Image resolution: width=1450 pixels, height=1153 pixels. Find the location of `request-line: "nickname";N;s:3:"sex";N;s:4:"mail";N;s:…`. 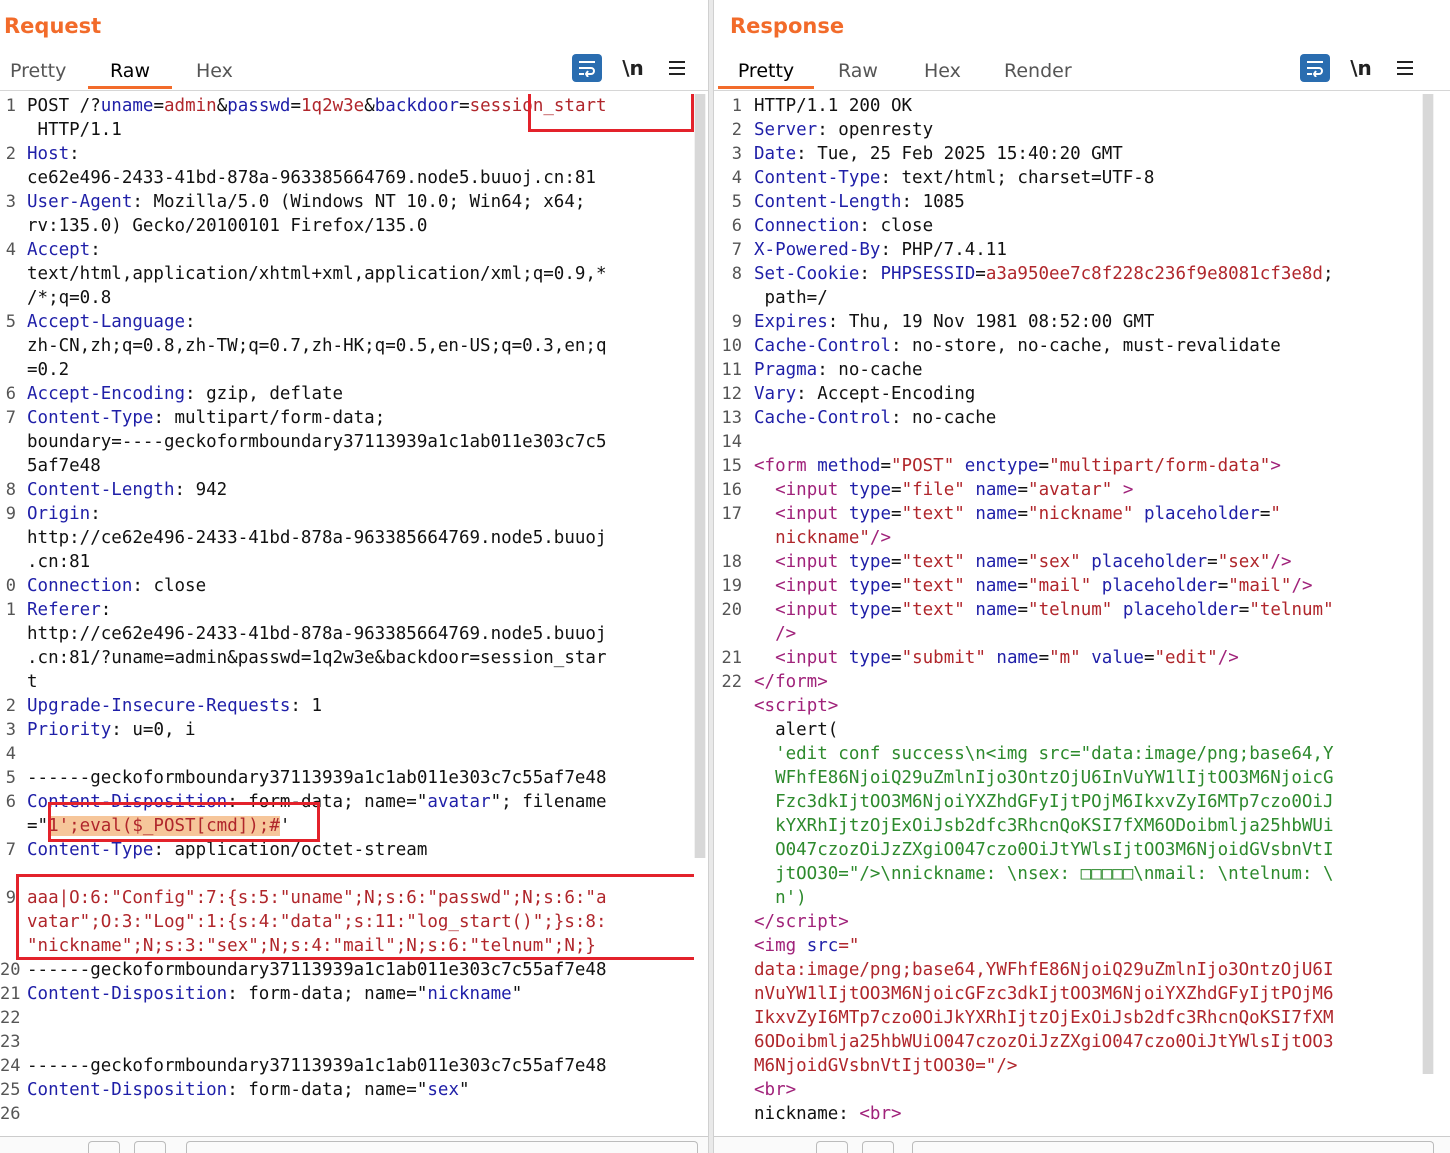

request-line: "nickname";N;s:3:"sex";N;s:4:"mail";N;s:… is located at coordinates (311, 946).